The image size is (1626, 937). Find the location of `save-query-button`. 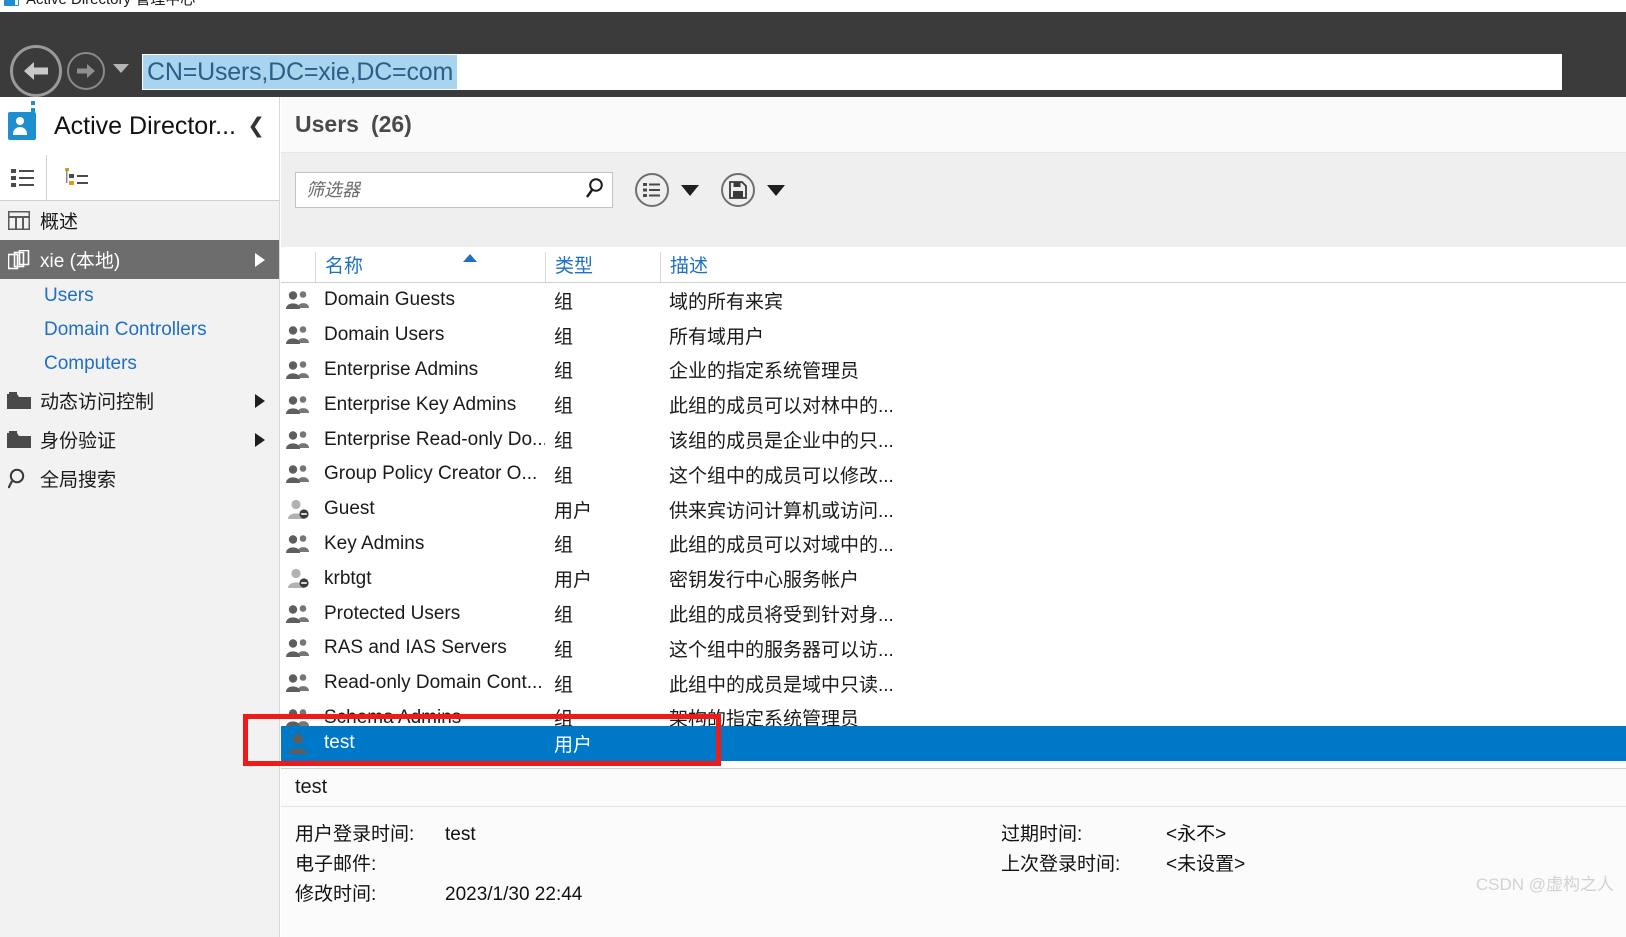

save-query-button is located at coordinates (738, 190).